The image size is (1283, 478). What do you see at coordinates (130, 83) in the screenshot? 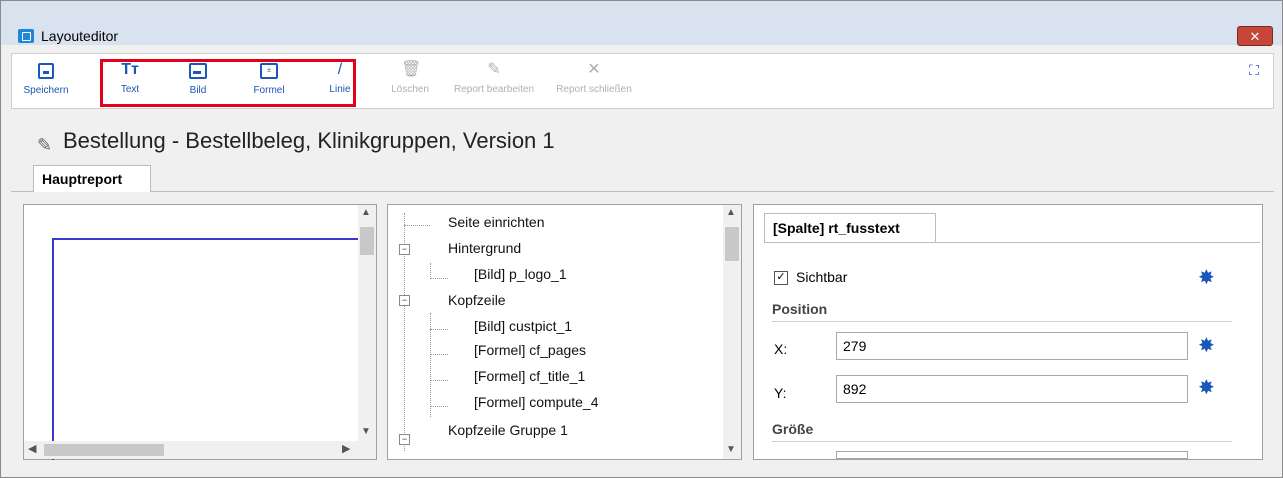
I see `text-button: Tт Text` at bounding box center [130, 83].